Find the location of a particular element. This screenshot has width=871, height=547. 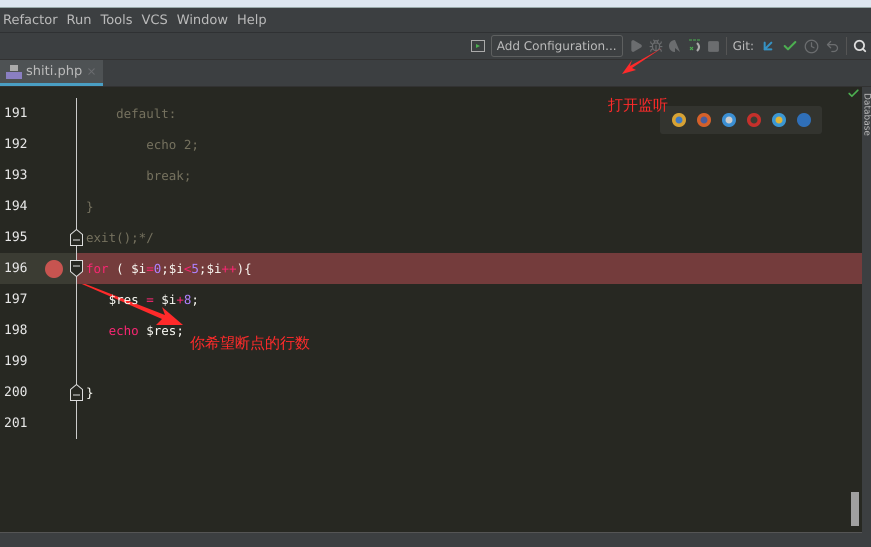

debug-icon is located at coordinates (655, 46).